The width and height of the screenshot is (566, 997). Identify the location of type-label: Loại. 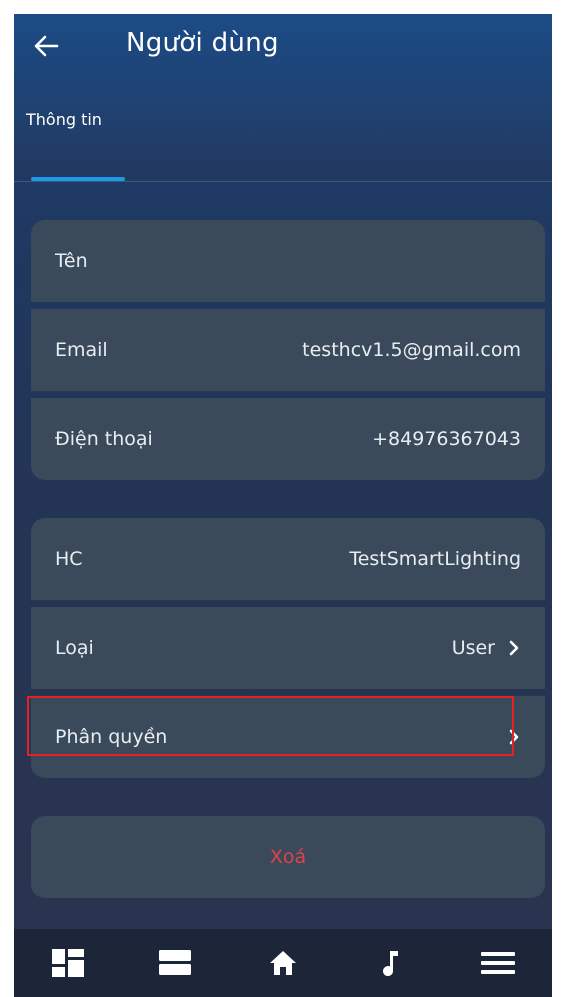
(74, 648).